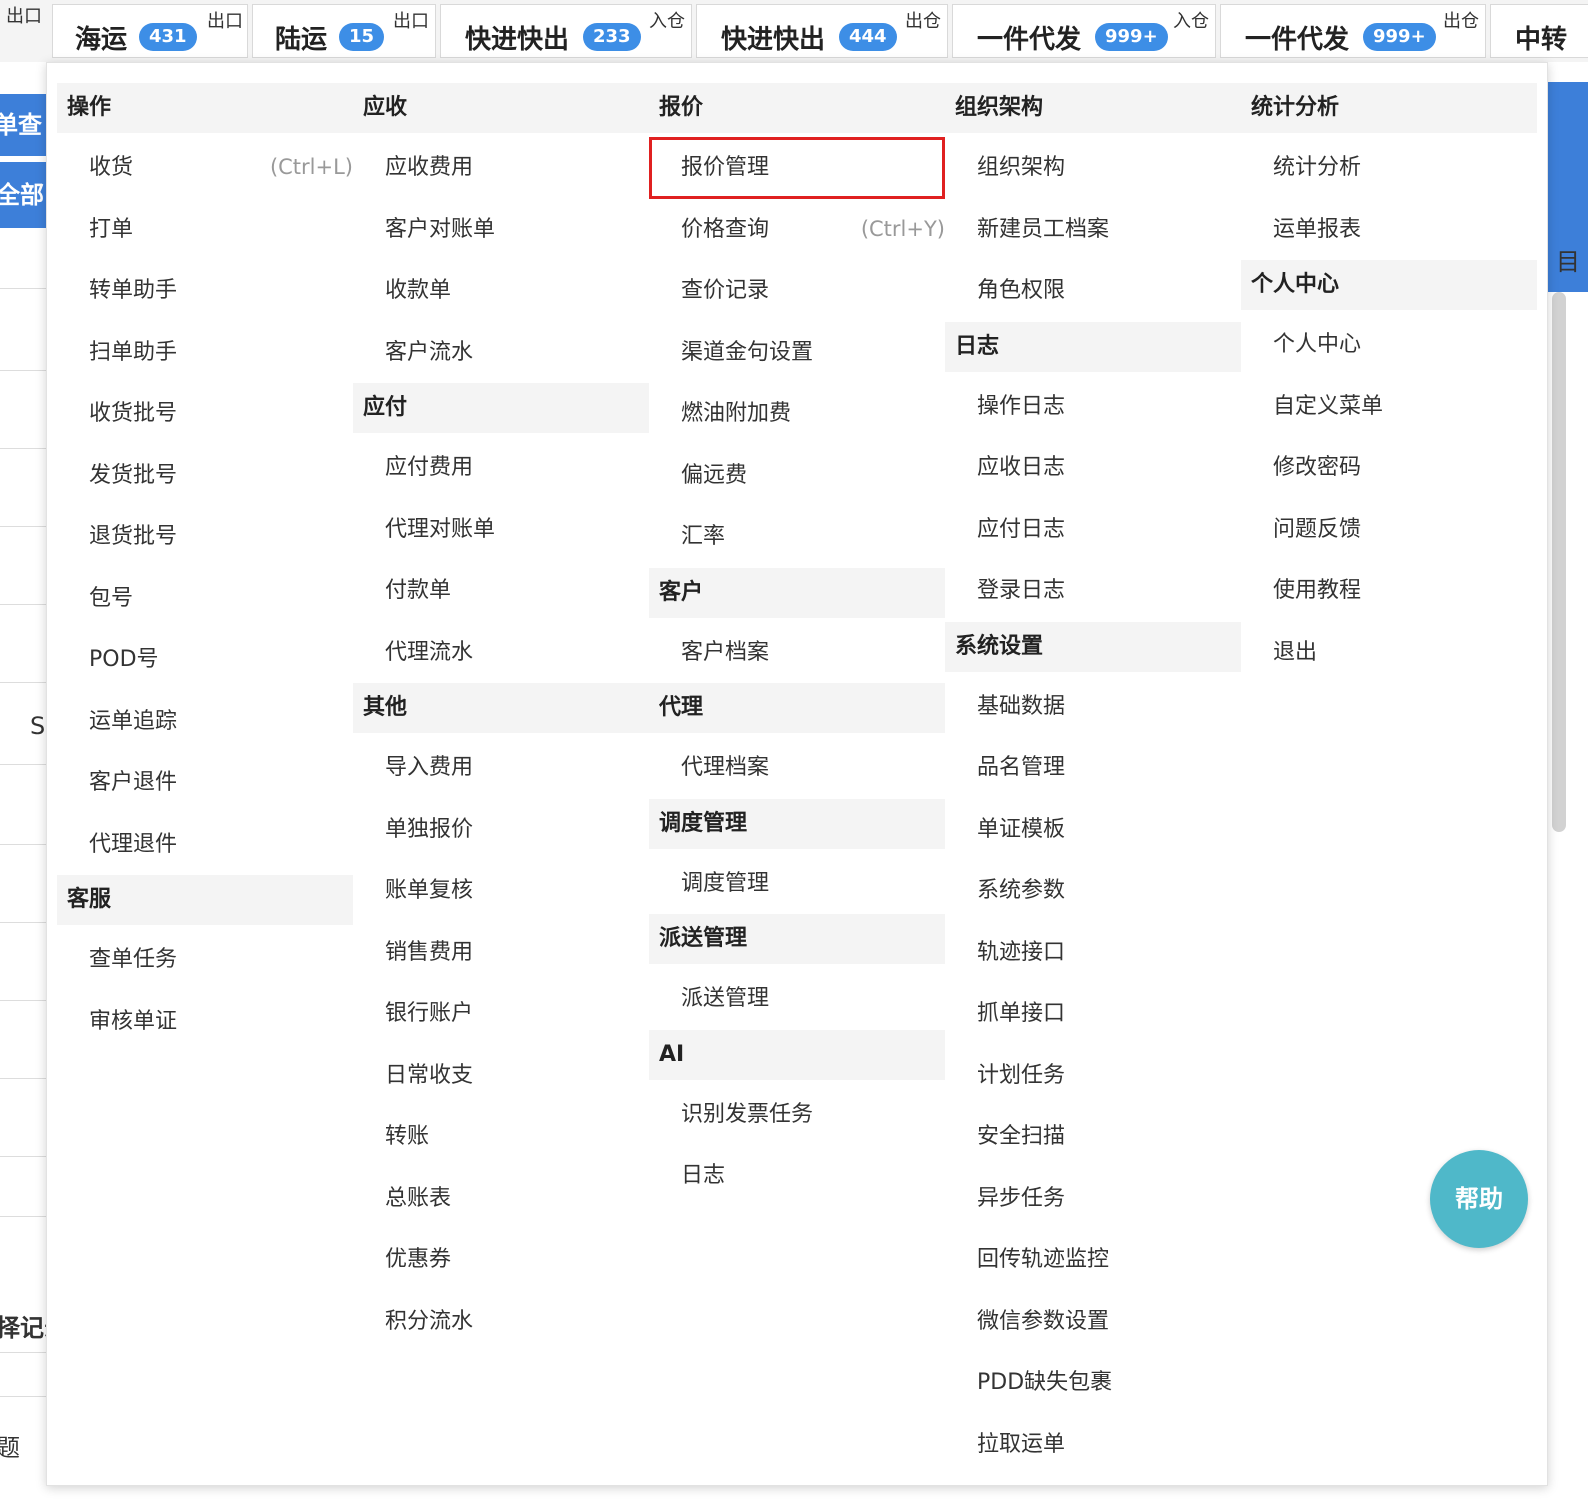 The width and height of the screenshot is (1588, 1504). I want to click on menu-item-dispatch-management: 调度管理, so click(797, 884).